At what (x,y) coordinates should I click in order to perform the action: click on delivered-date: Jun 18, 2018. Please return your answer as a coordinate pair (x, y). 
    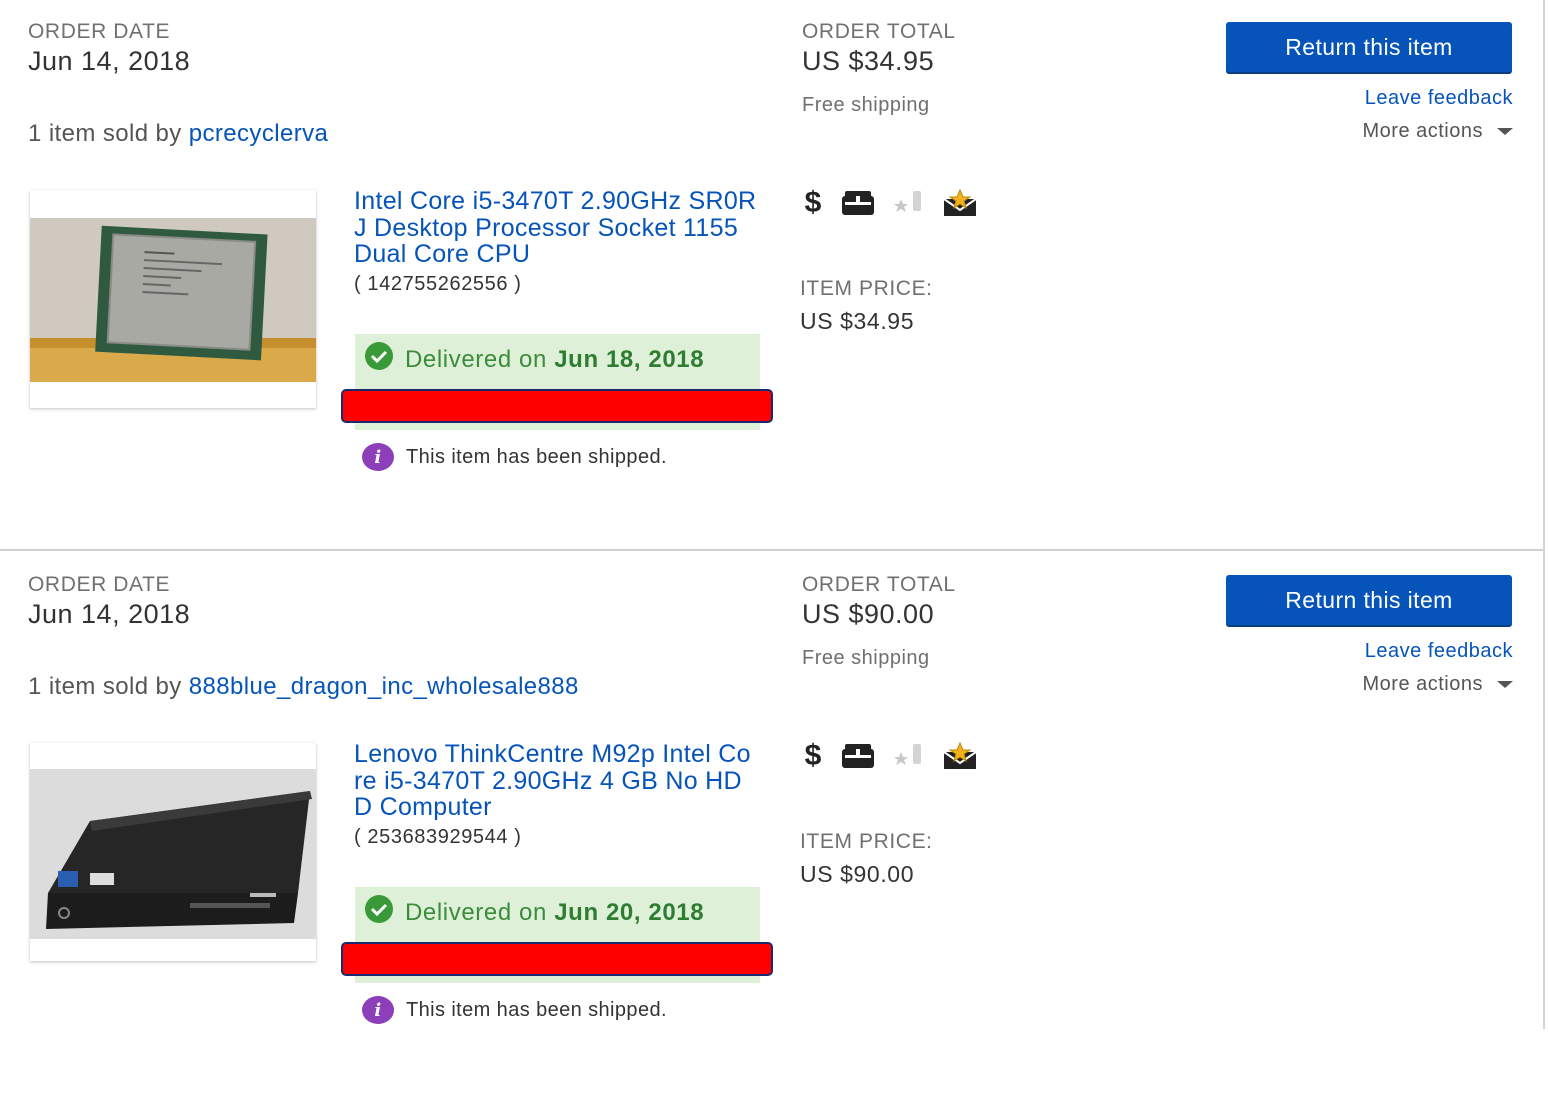
    Looking at the image, I should click on (629, 359).